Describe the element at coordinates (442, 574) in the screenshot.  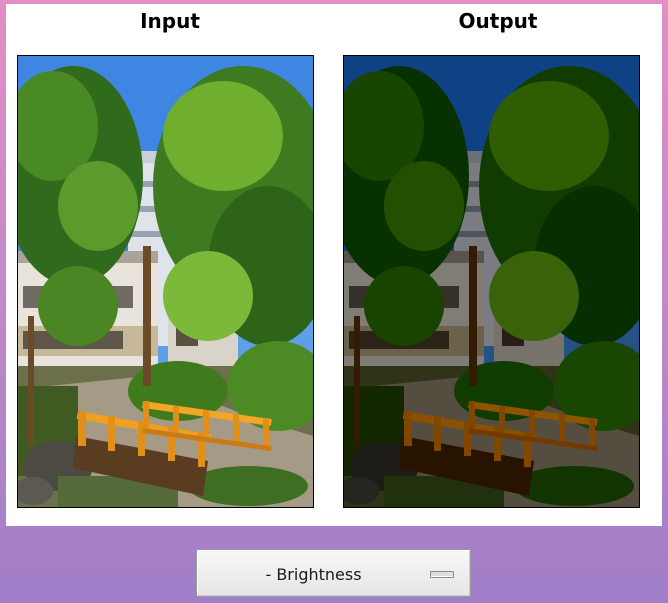
I see `option-menu-indicator-icon` at that location.